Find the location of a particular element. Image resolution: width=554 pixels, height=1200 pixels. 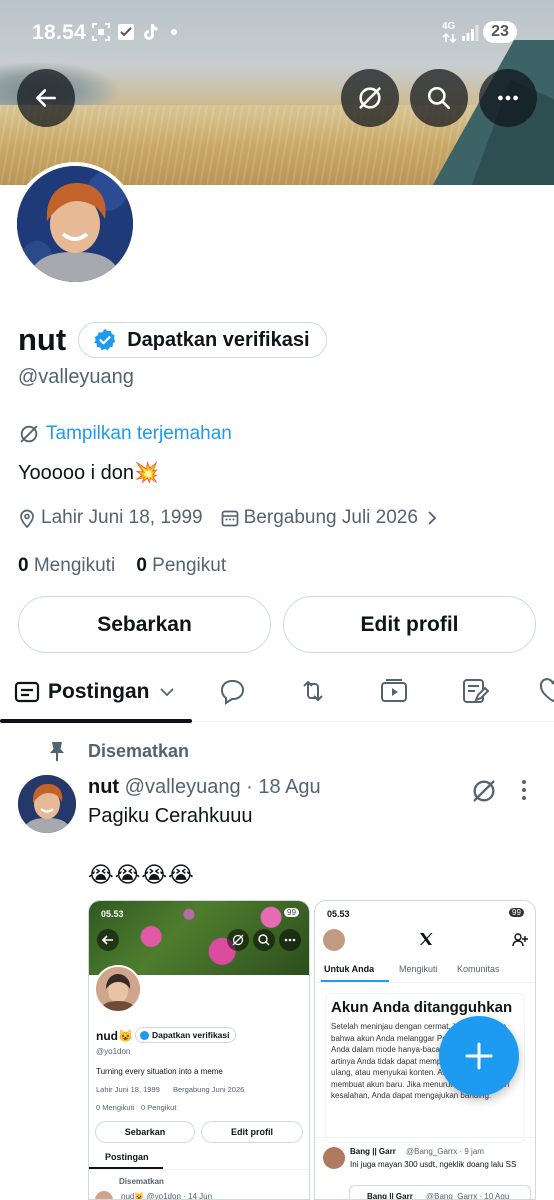

post-more-icon is located at coordinates (524, 790).